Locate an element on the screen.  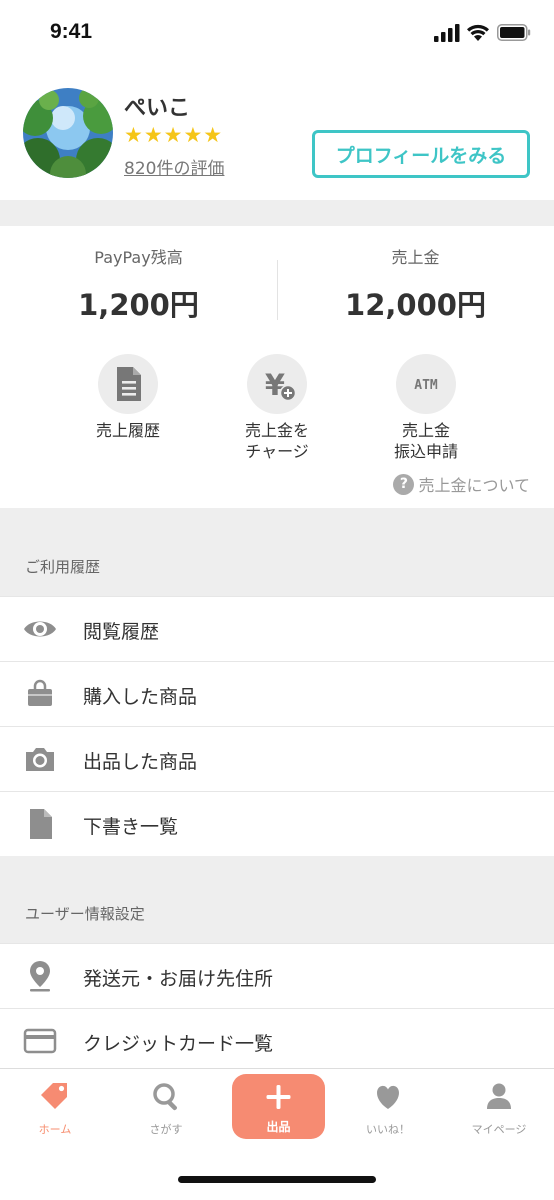
list-item-addresses: 発送元・お届け先住所 is located at coordinates (277, 975).